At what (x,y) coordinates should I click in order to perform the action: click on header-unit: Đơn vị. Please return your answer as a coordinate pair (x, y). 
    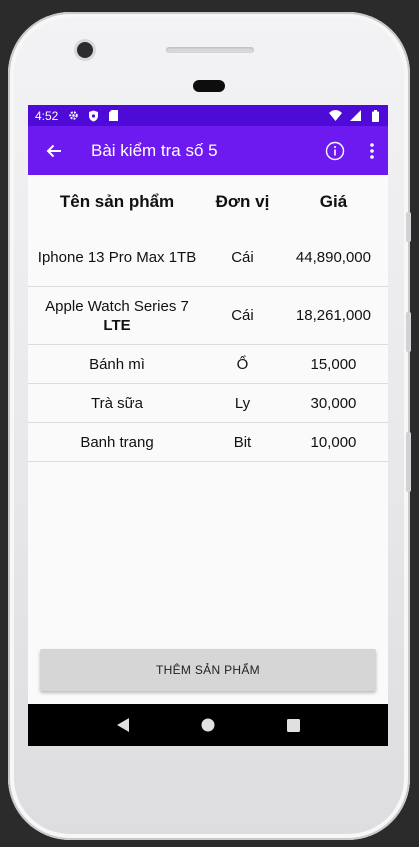
    Looking at the image, I should click on (242, 201).